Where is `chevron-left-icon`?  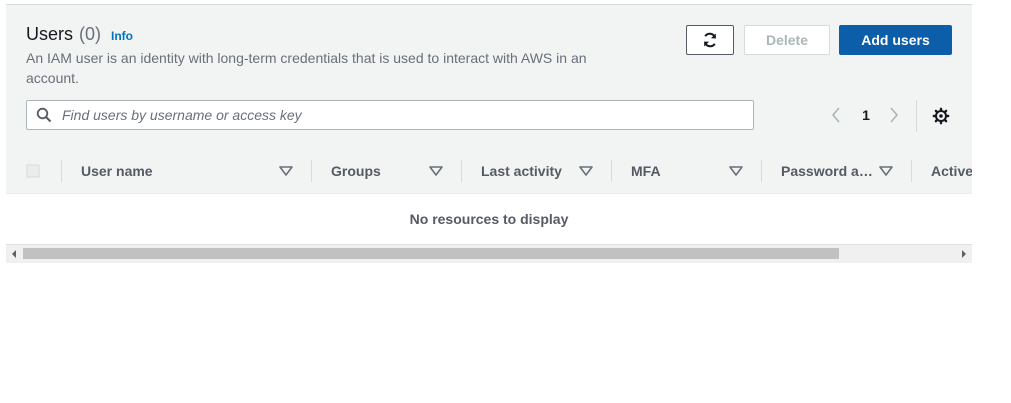 chevron-left-icon is located at coordinates (836, 115).